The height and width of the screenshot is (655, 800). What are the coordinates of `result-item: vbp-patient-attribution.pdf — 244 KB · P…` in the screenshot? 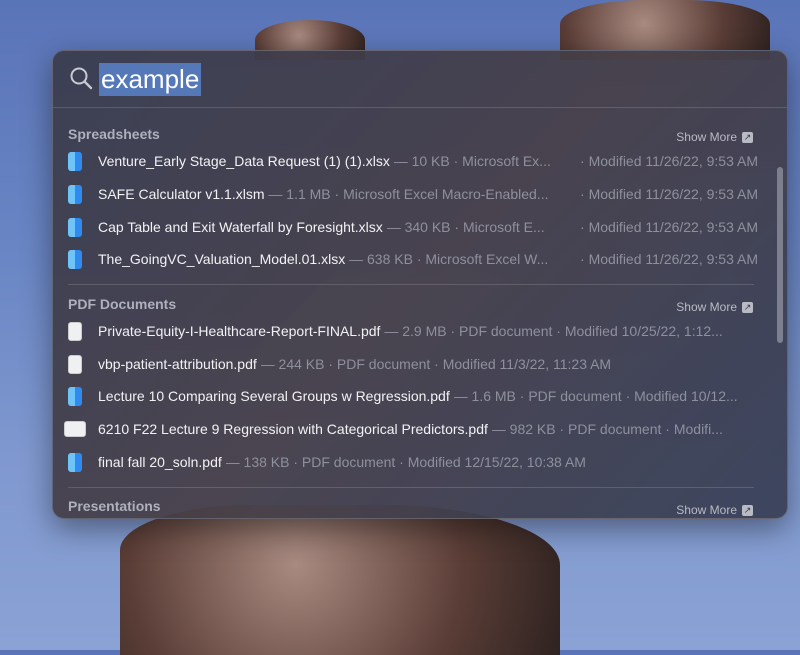 It's located at (413, 364).